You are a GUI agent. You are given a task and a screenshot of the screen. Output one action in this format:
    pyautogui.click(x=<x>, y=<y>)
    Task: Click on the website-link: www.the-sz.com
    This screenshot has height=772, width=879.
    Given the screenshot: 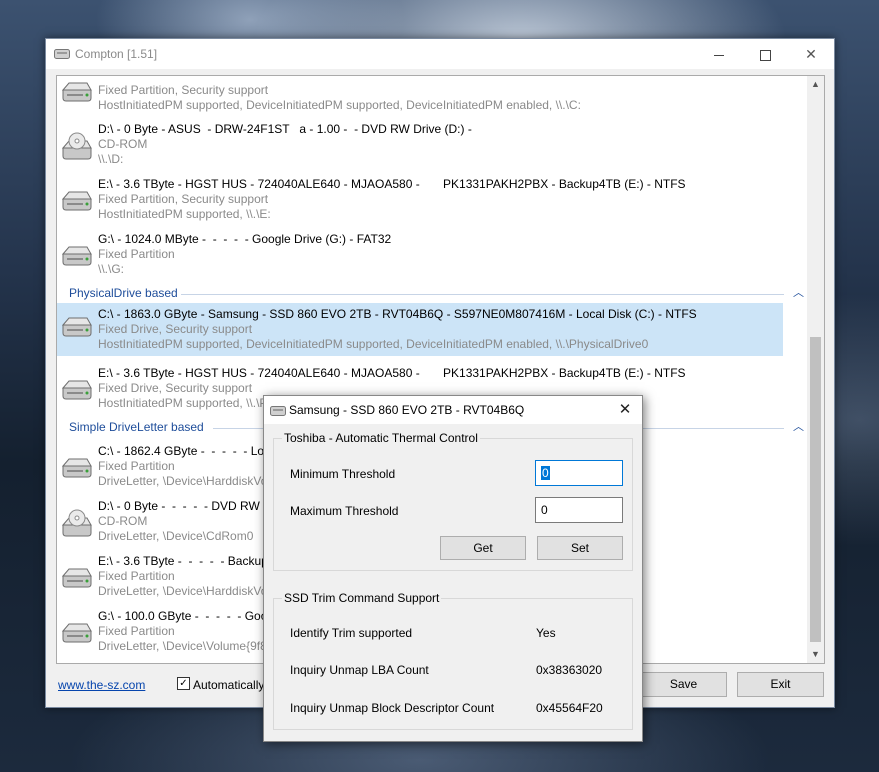 What is the action you would take?
    pyautogui.click(x=101, y=685)
    